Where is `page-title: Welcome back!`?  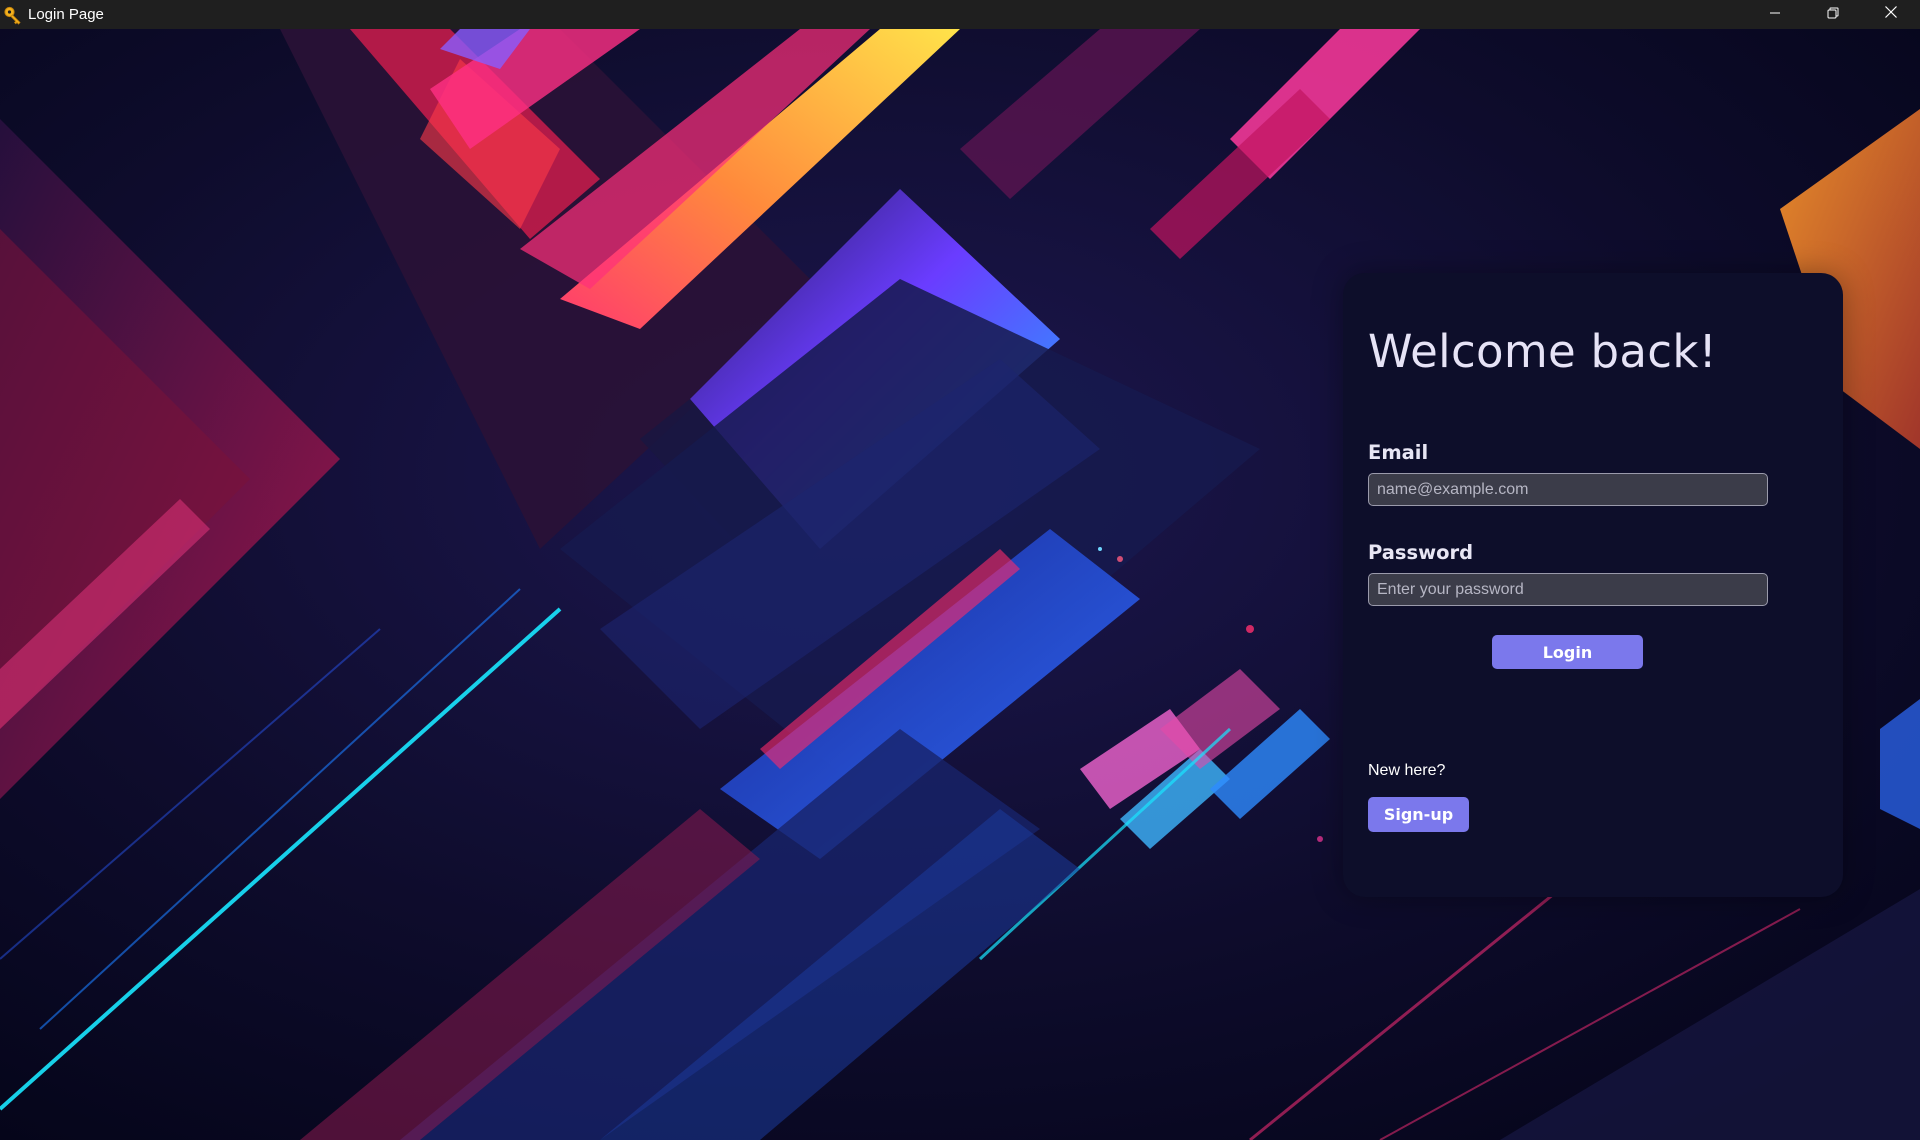
page-title: Welcome back! is located at coordinates (1543, 351).